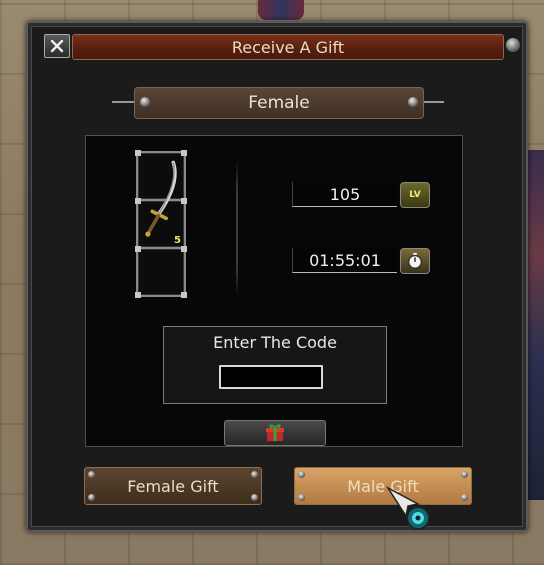 This screenshot has height=565, width=544. I want to click on timer-value: 01:55:01, so click(345, 260).